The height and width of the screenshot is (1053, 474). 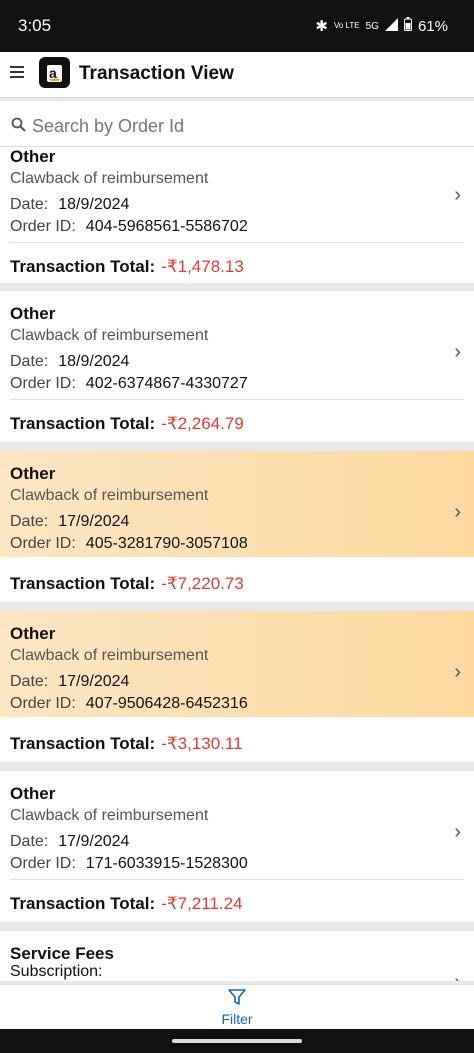 I want to click on search-placeholder: Search by Order Id, so click(x=108, y=126).